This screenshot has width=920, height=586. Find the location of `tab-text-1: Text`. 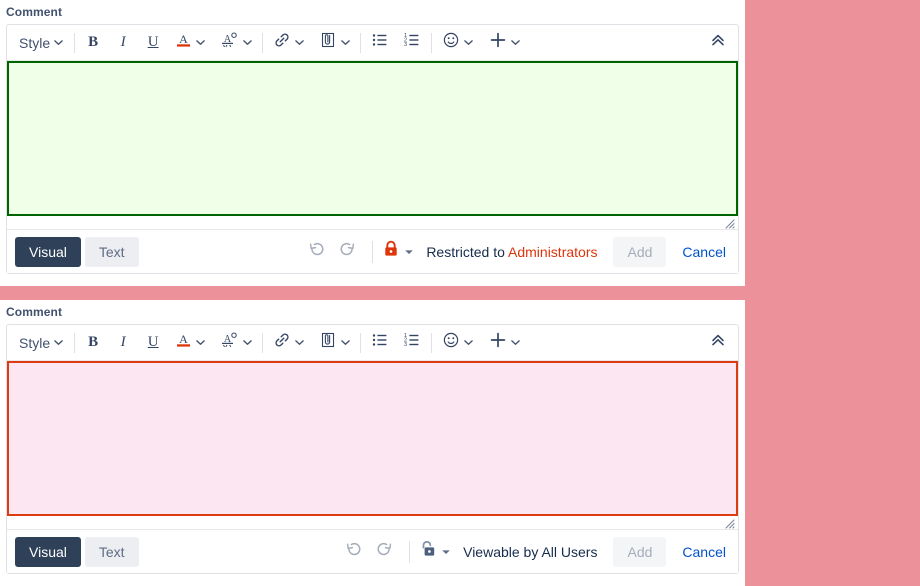

tab-text-1: Text is located at coordinates (111, 251).